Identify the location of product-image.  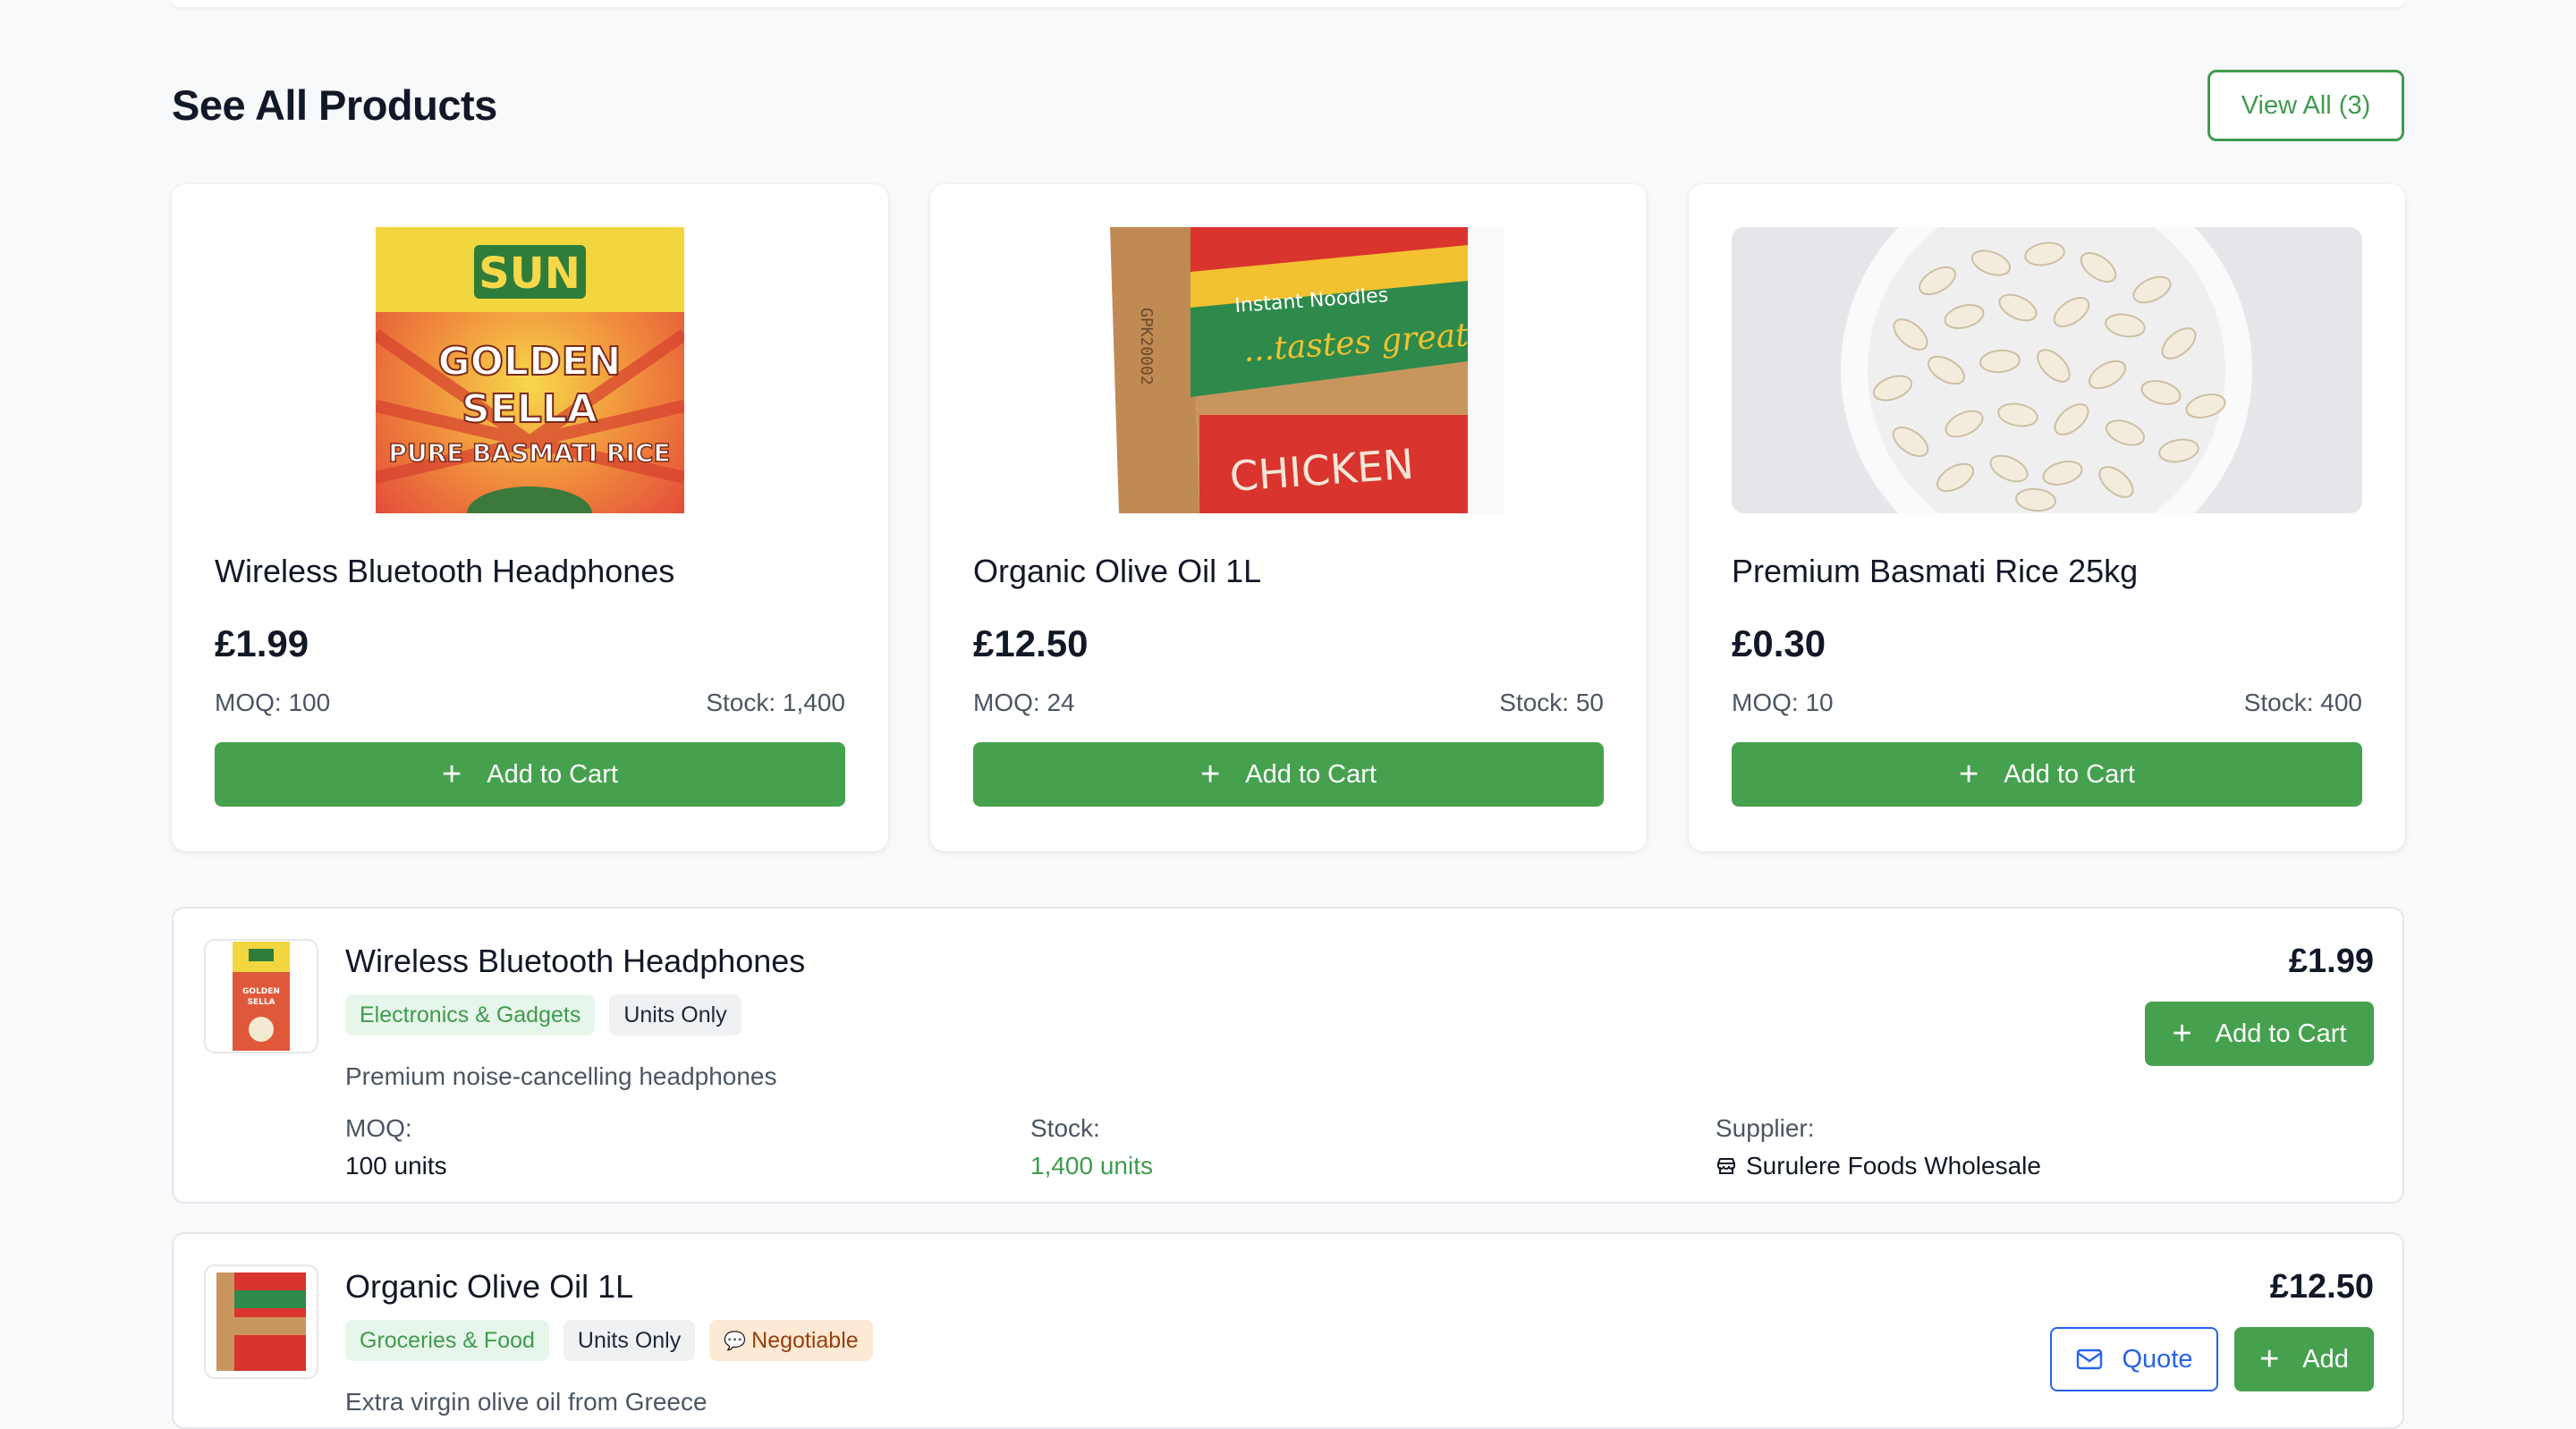
(2047, 370).